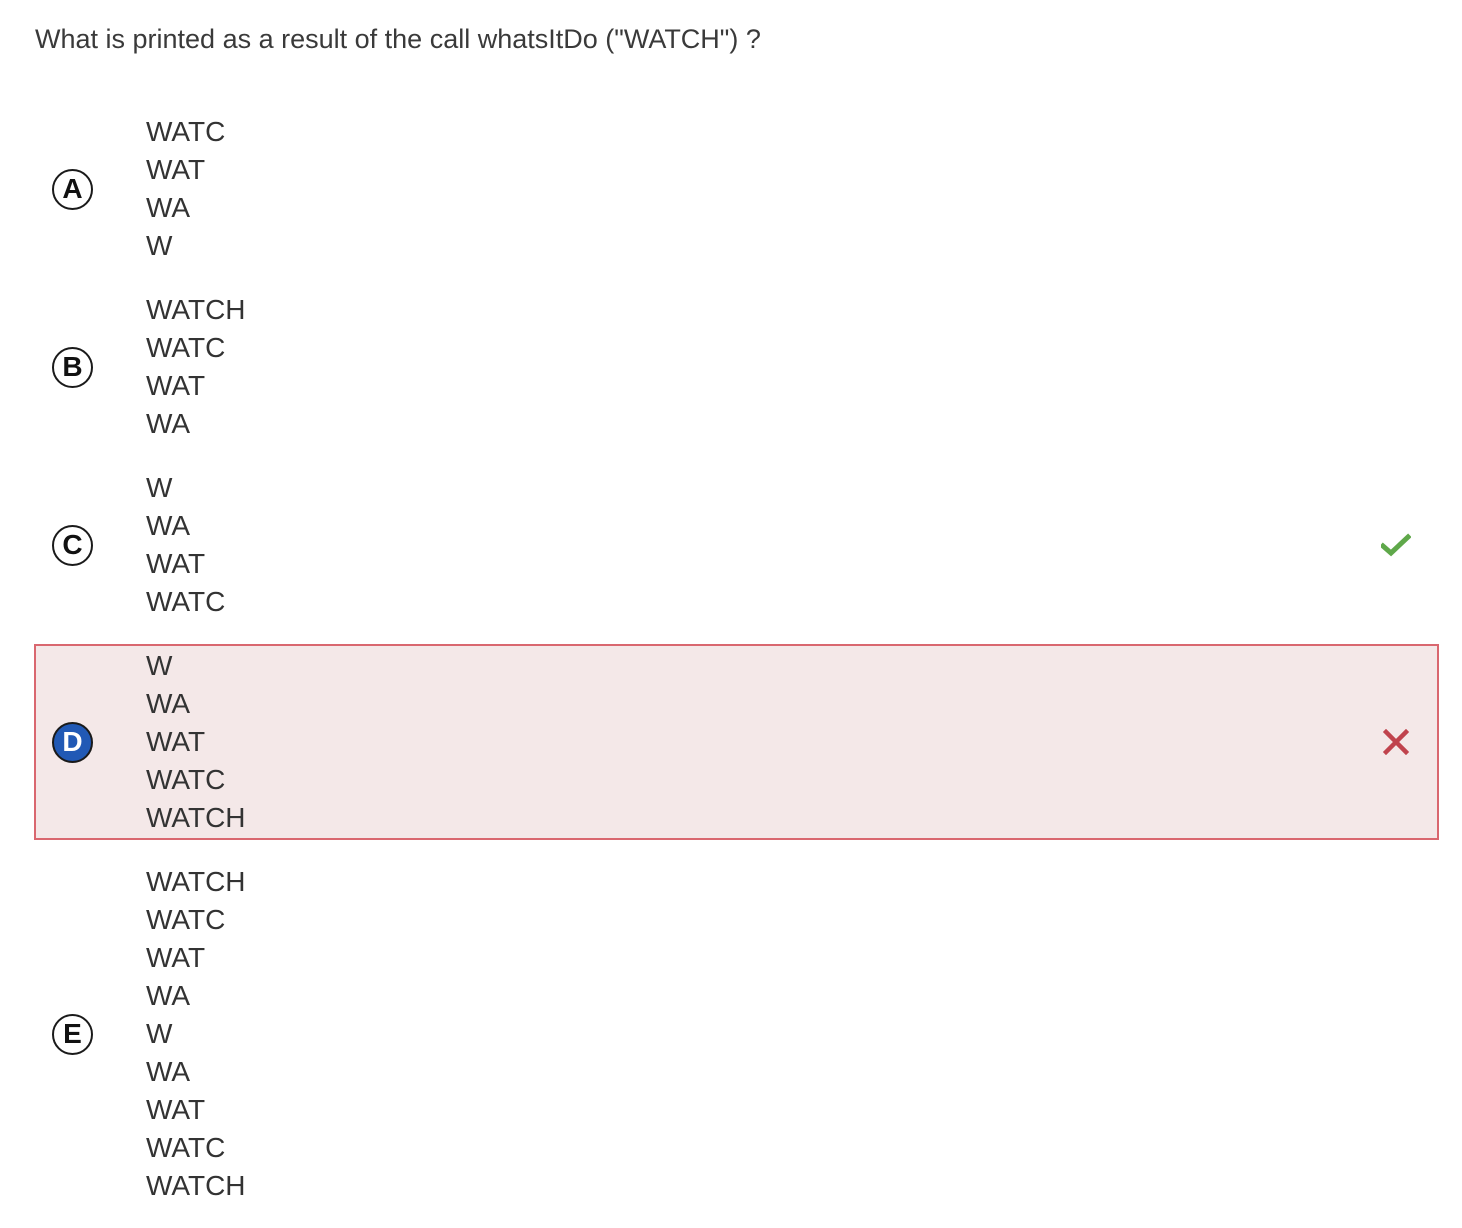 Image resolution: width=1462 pixels, height=1228 pixels. I want to click on choice-letter-badge: B, so click(72, 367).